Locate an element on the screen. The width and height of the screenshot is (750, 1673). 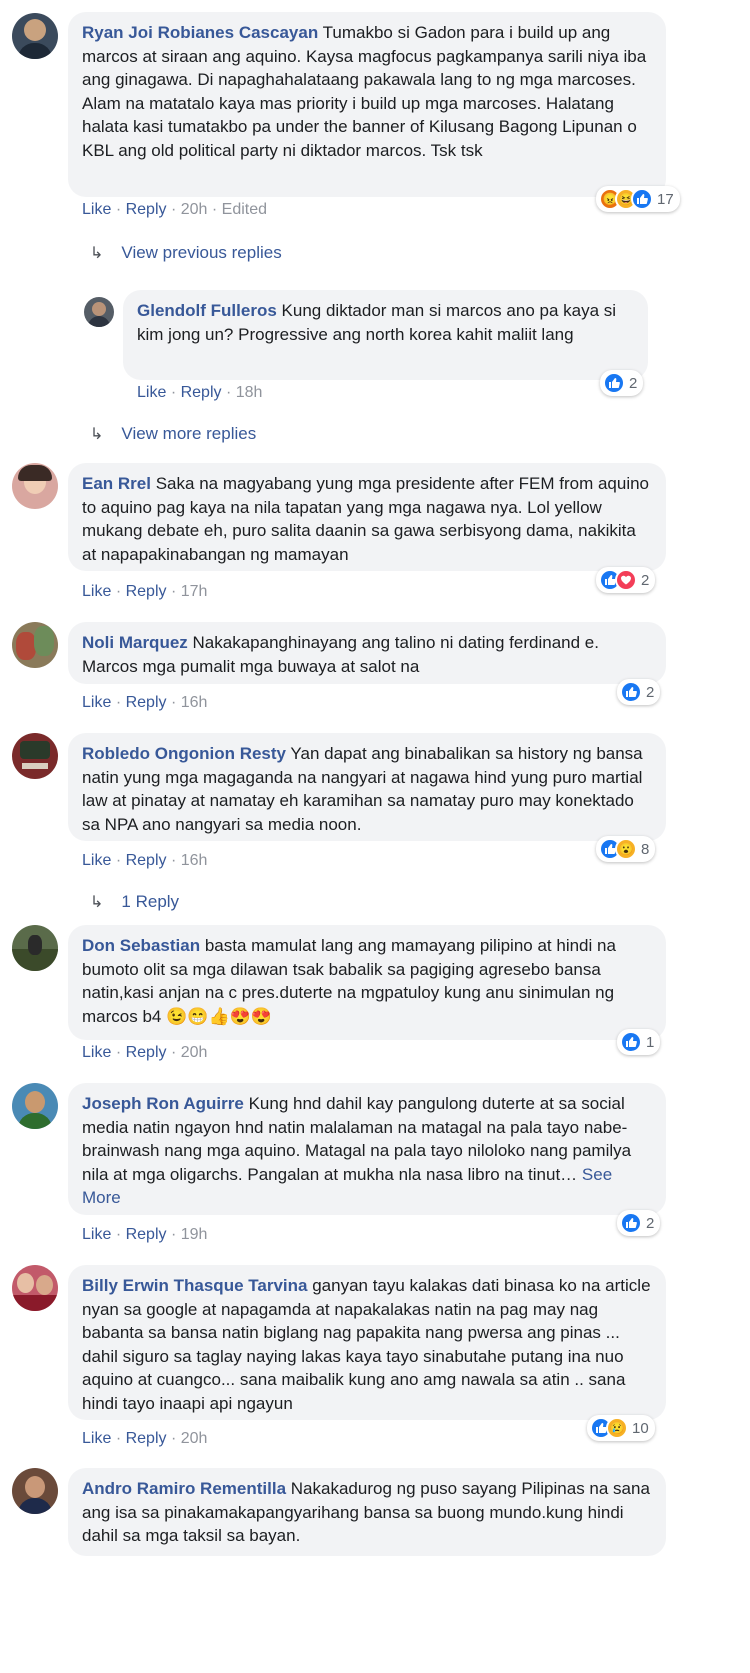
sad-react-icon: 😢 is located at coordinates (617, 1428).